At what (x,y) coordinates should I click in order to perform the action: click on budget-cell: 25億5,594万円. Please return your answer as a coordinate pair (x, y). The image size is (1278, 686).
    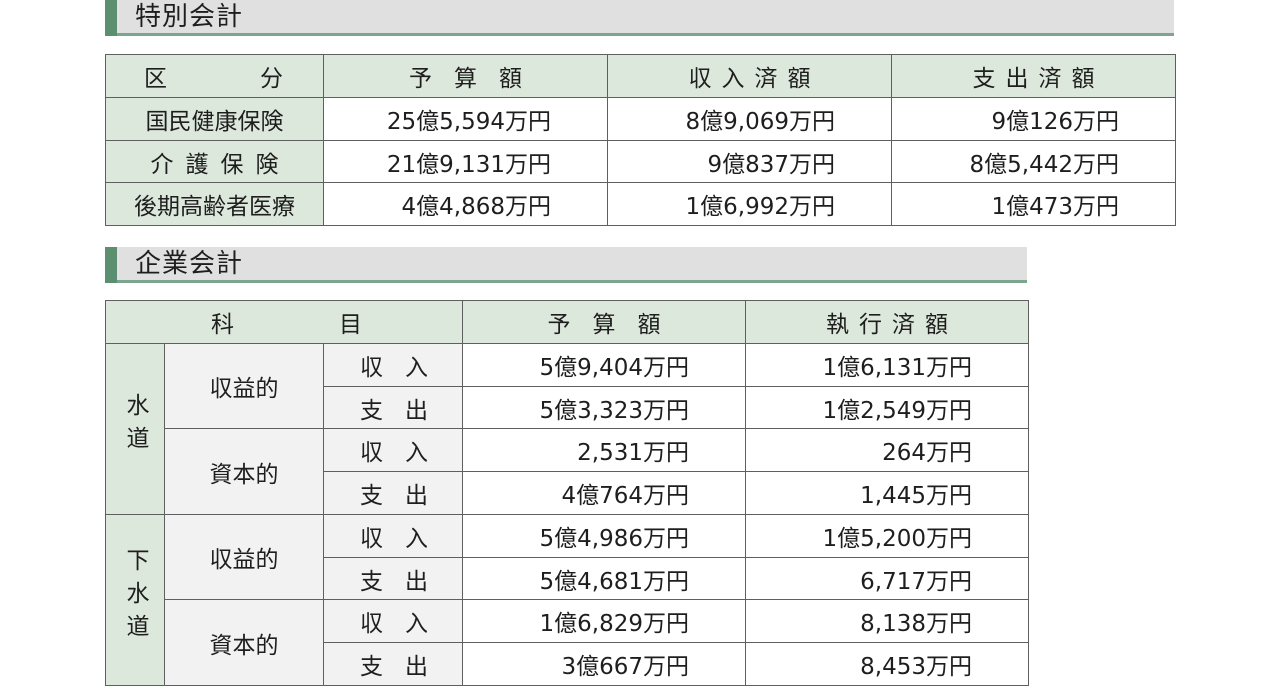
    Looking at the image, I should click on (465, 119).